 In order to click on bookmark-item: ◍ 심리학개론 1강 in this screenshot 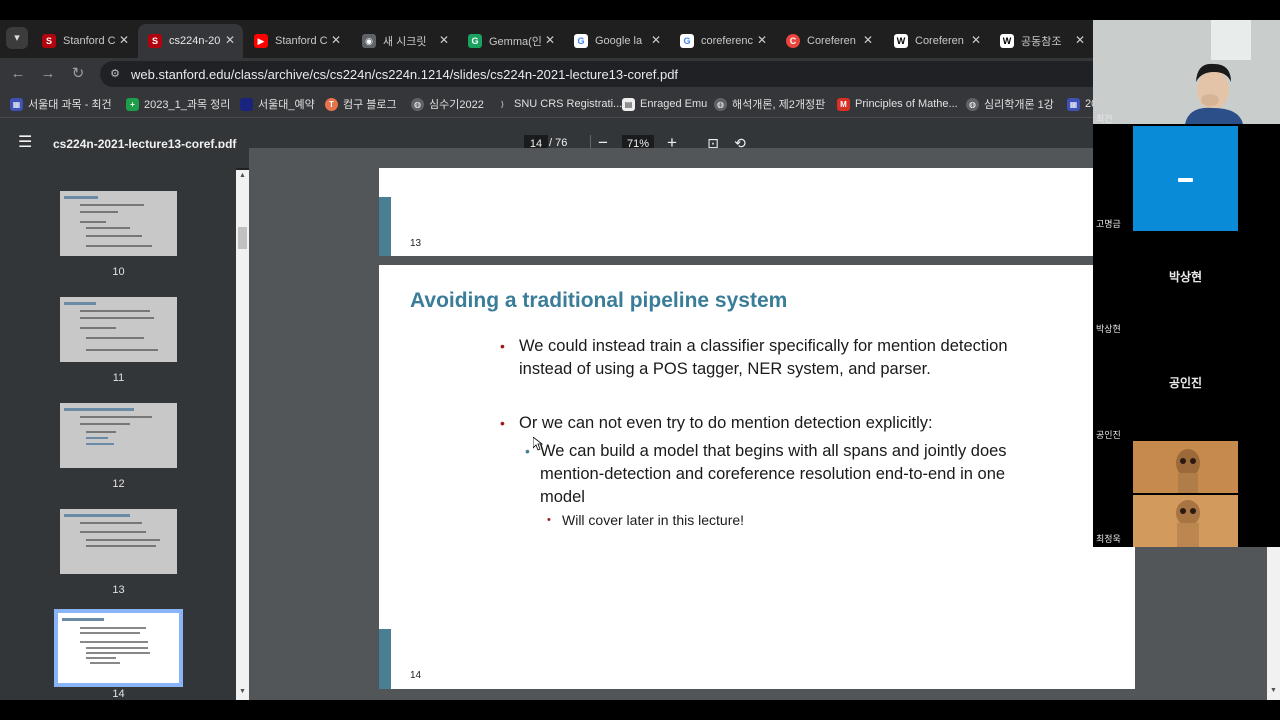, I will do `click(1010, 104)`.